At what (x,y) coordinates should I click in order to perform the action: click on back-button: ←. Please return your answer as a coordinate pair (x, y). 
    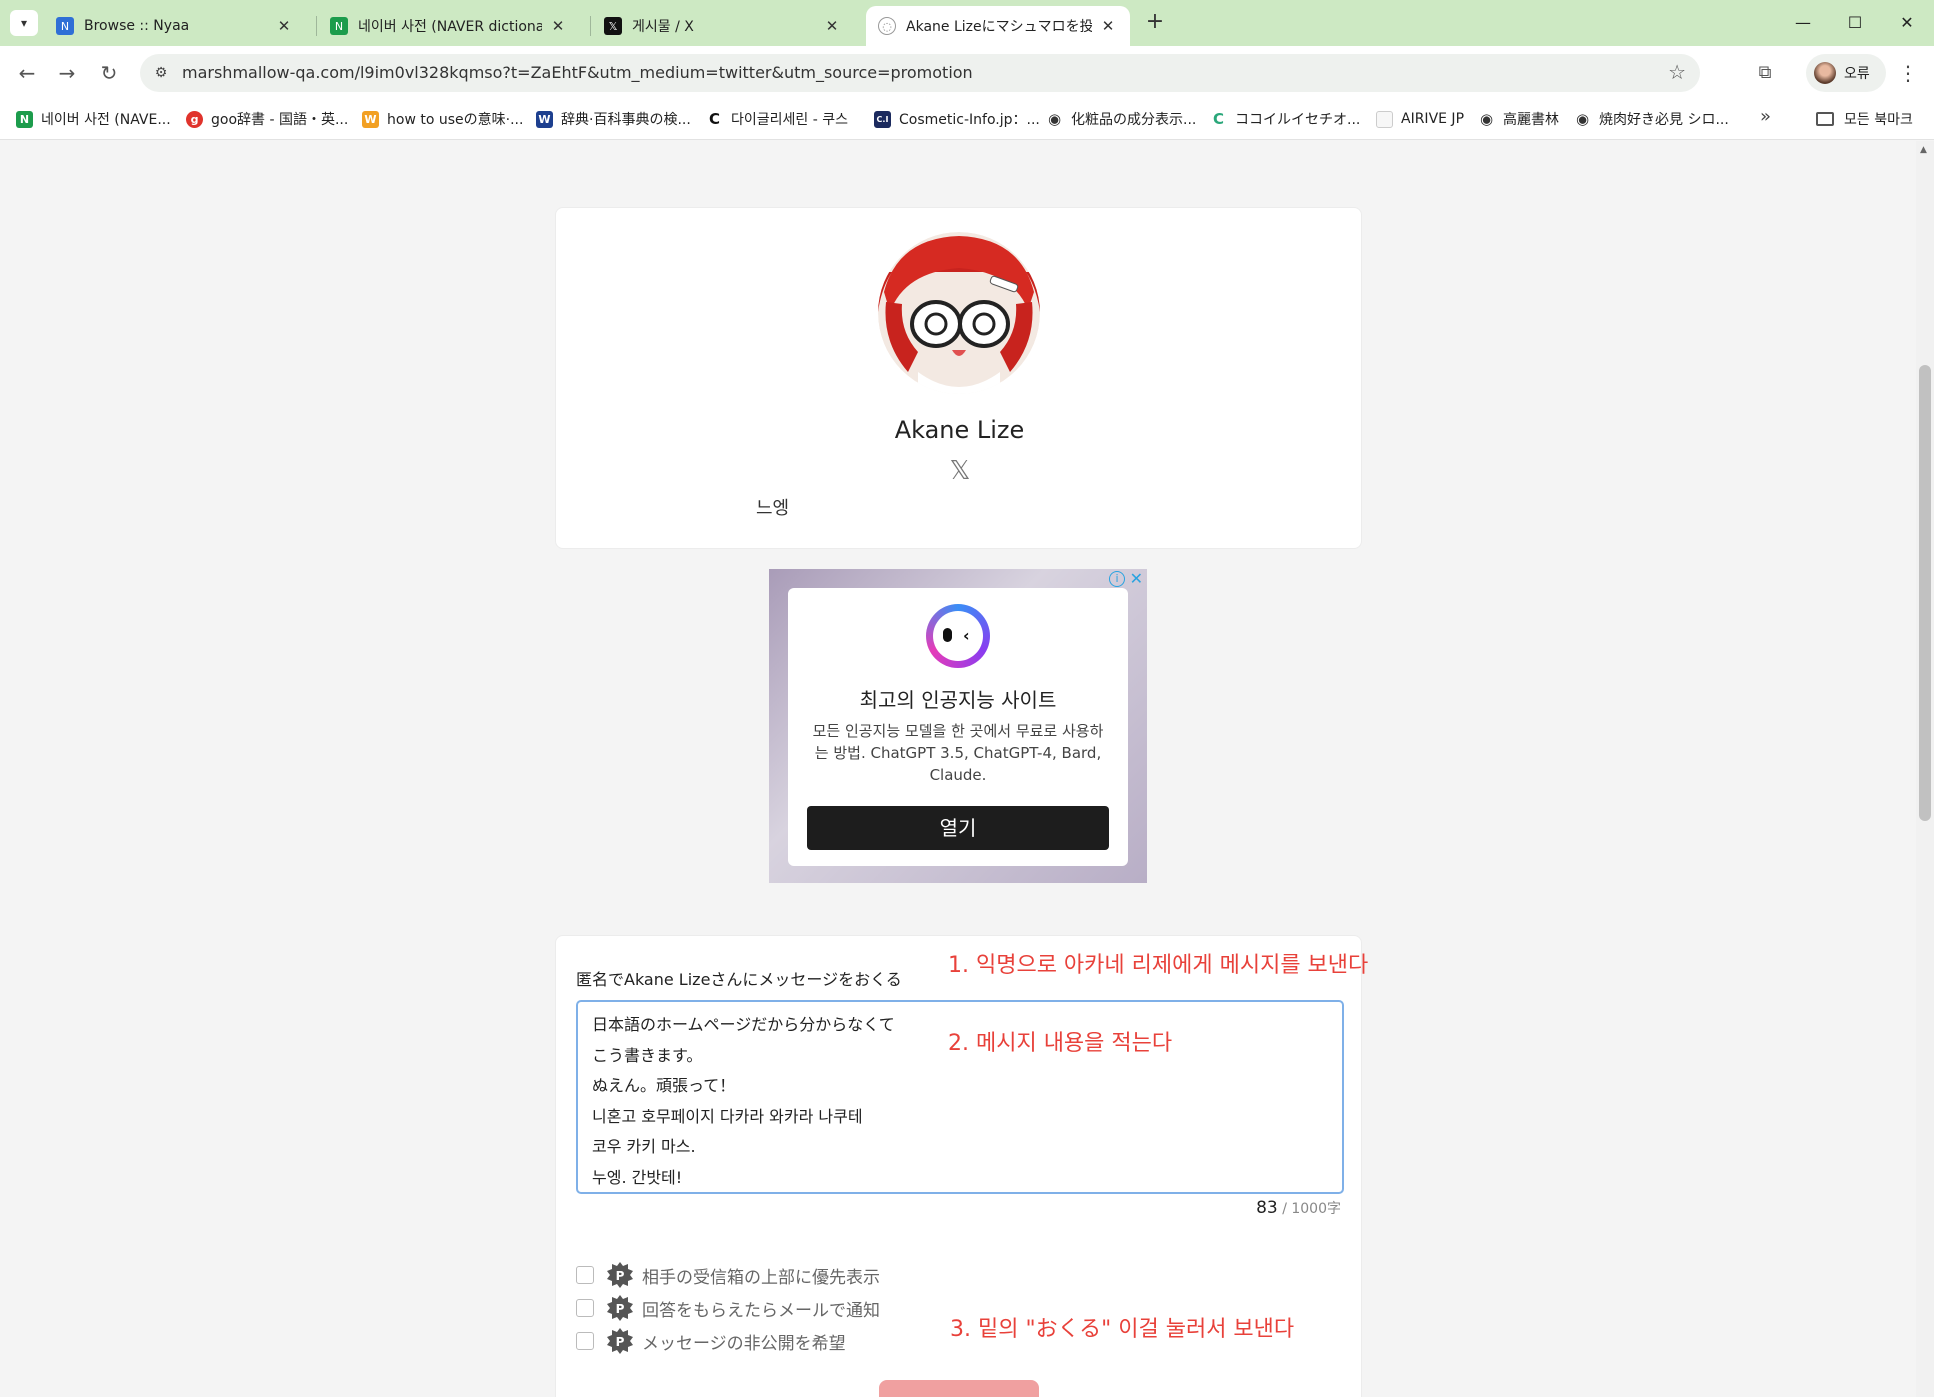
    Looking at the image, I should click on (27, 73).